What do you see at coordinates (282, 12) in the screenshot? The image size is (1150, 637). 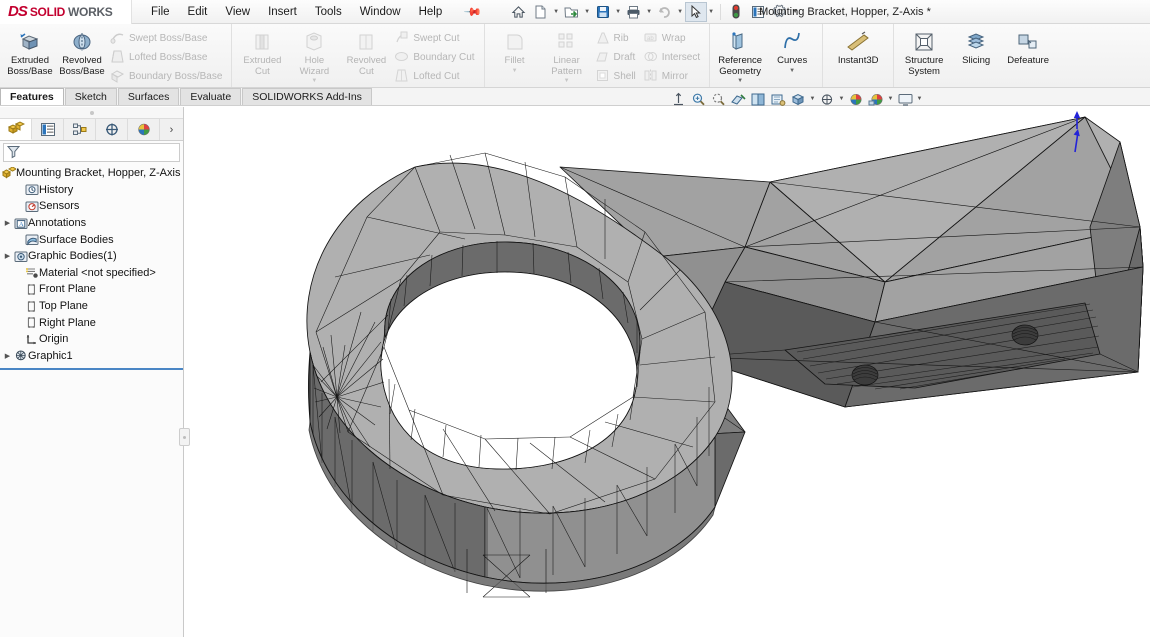 I see `menu-insert: Insert` at bounding box center [282, 12].